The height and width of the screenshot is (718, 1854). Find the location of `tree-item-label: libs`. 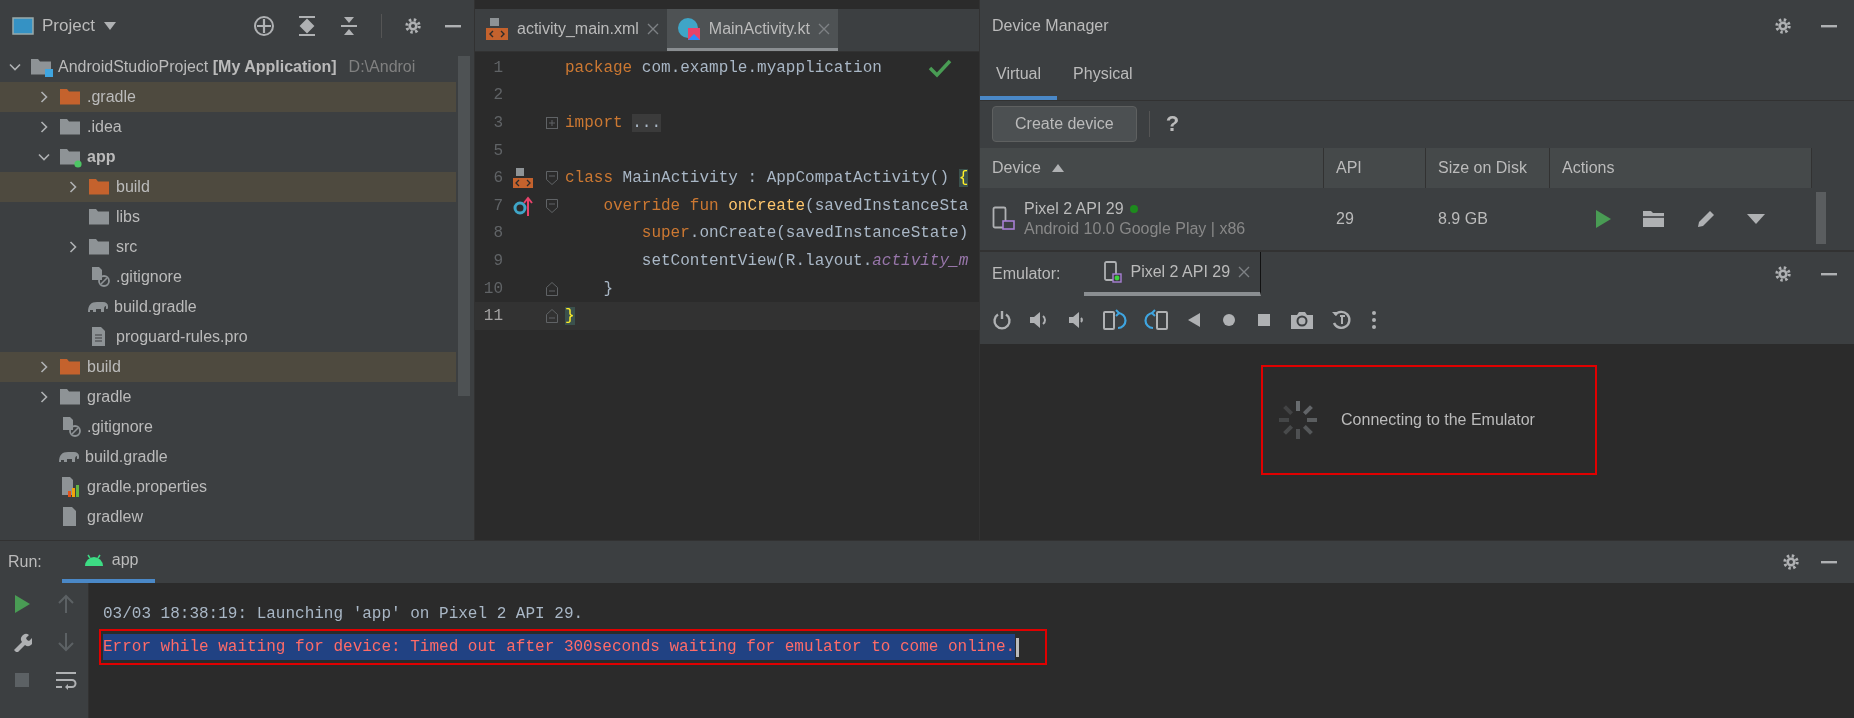

tree-item-label: libs is located at coordinates (128, 217).